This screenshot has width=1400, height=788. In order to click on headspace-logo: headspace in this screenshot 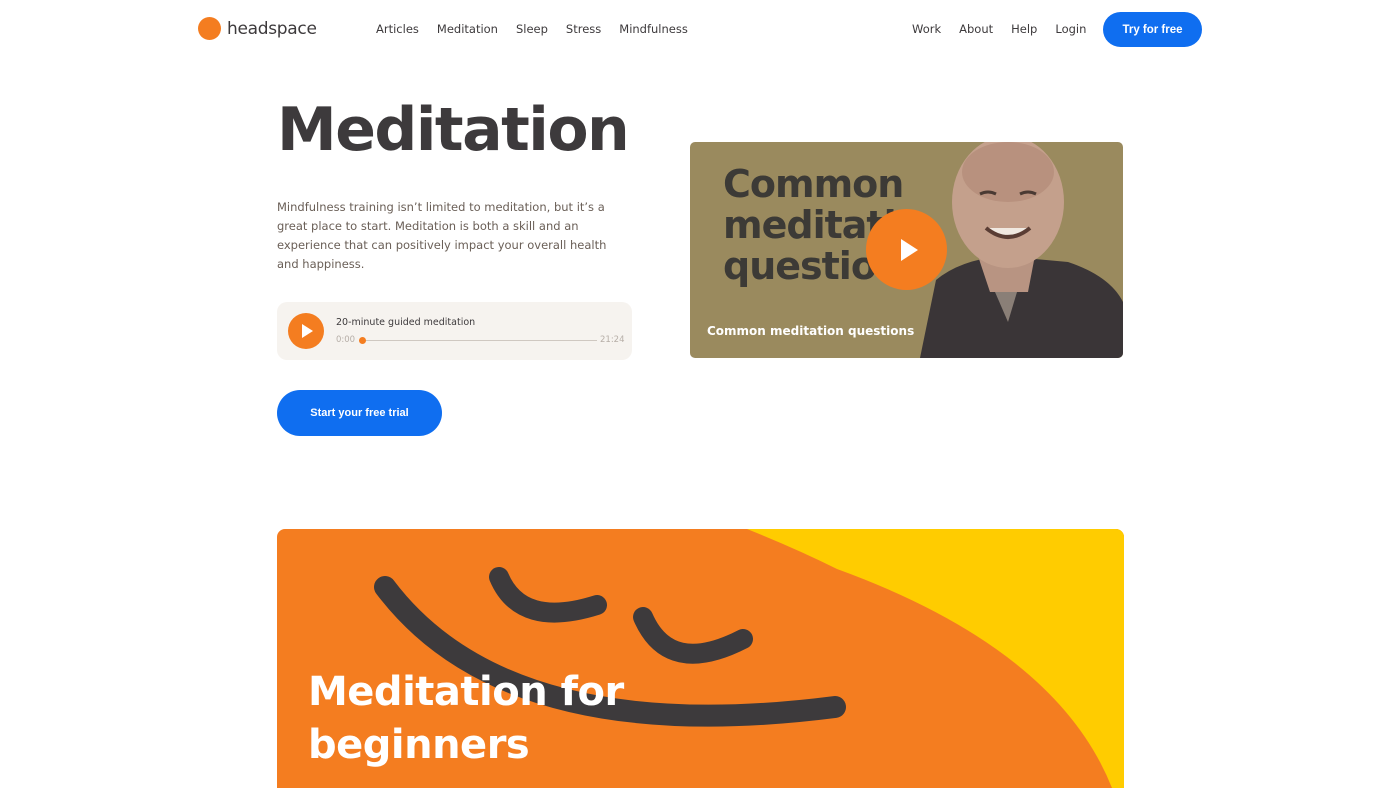, I will do `click(257, 28)`.